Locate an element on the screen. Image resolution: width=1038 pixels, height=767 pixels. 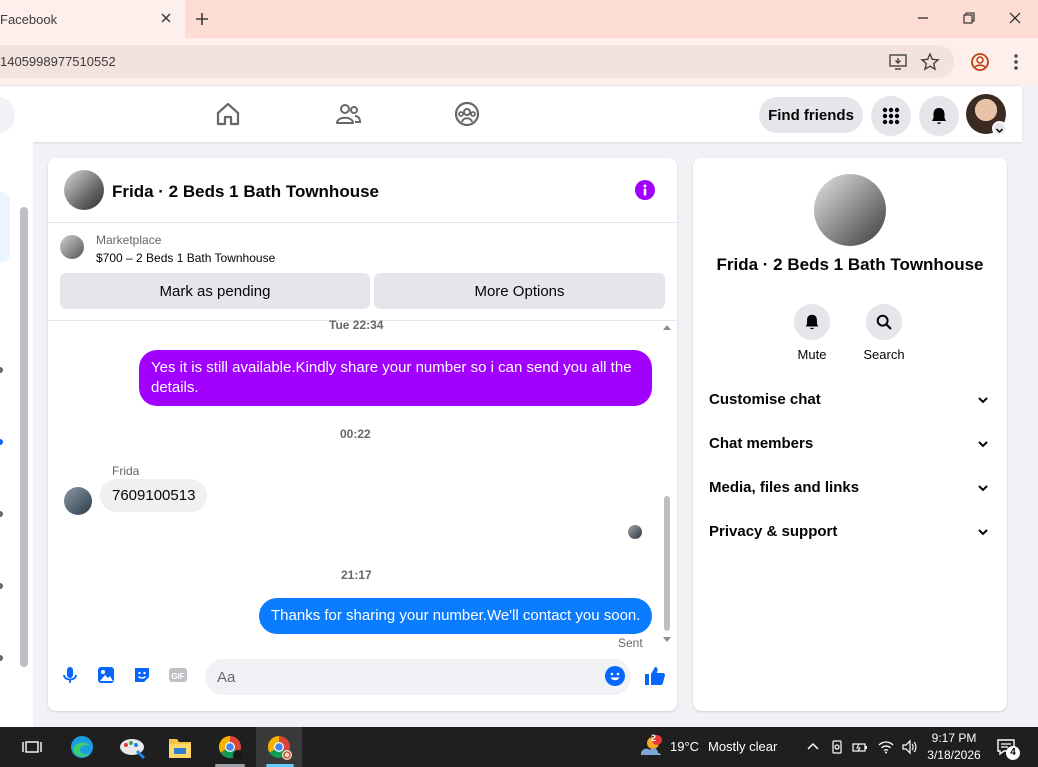
scroll-up-icon is located at coordinates (667, 327).